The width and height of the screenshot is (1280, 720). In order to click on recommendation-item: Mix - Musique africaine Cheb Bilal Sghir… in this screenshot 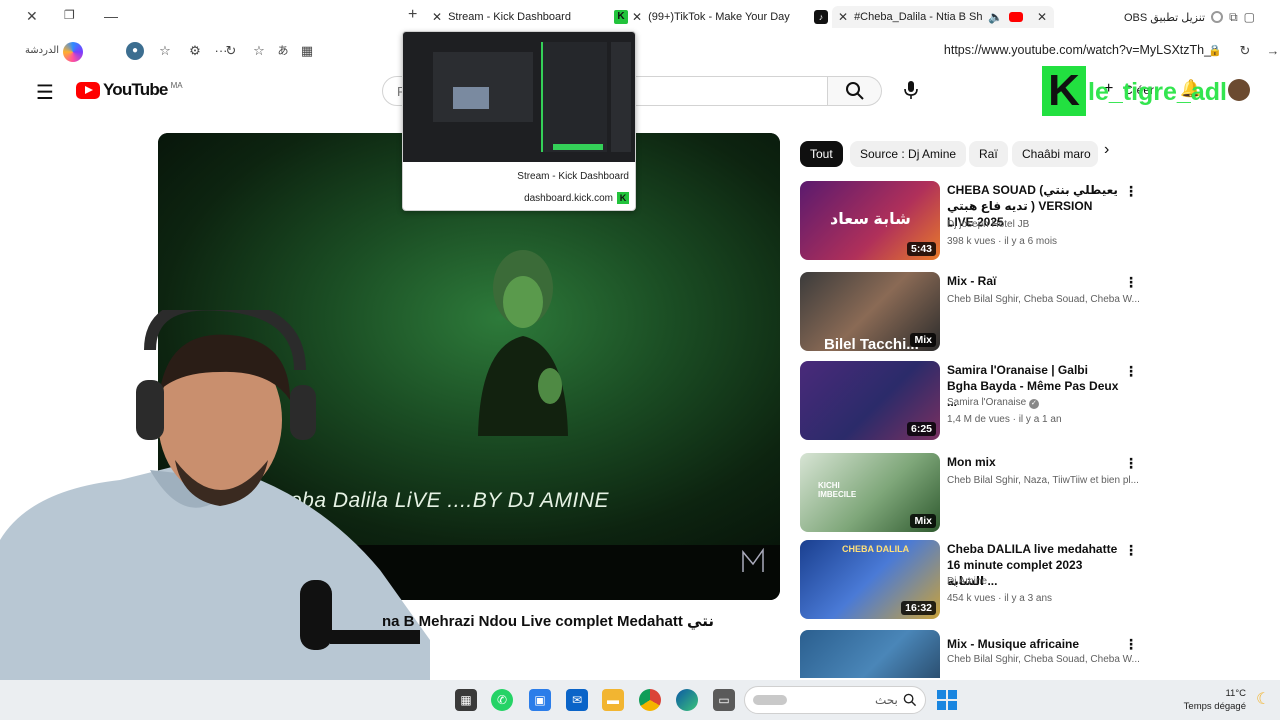, I will do `click(970, 654)`.